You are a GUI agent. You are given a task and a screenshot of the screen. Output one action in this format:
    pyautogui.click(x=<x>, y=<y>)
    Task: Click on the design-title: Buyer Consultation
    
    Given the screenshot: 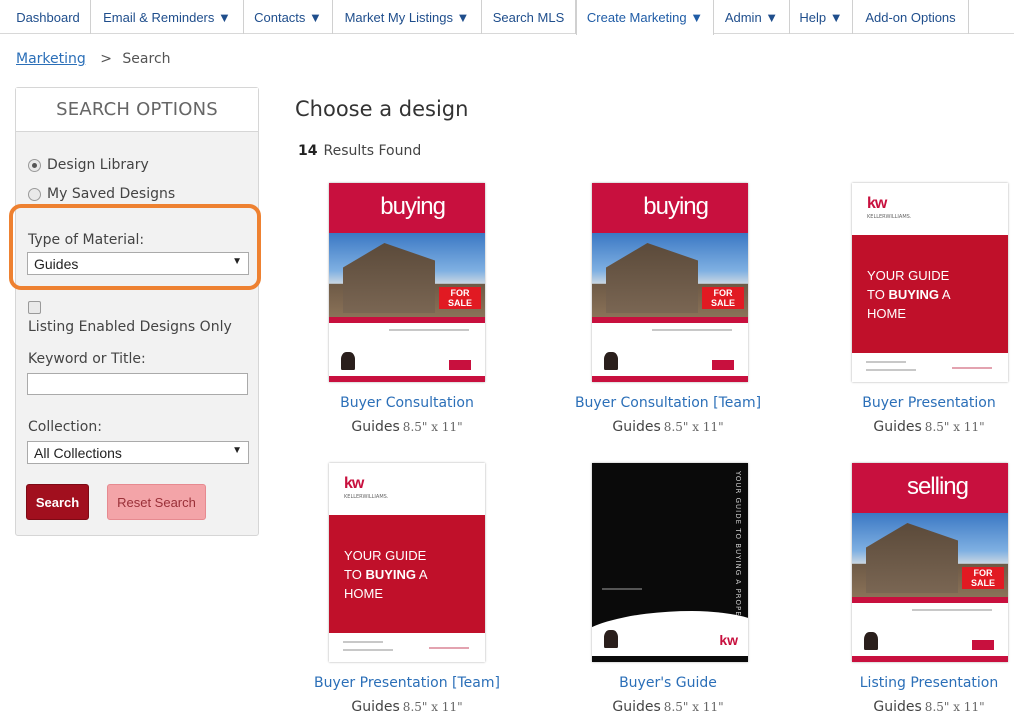 What is the action you would take?
    pyautogui.click(x=407, y=403)
    